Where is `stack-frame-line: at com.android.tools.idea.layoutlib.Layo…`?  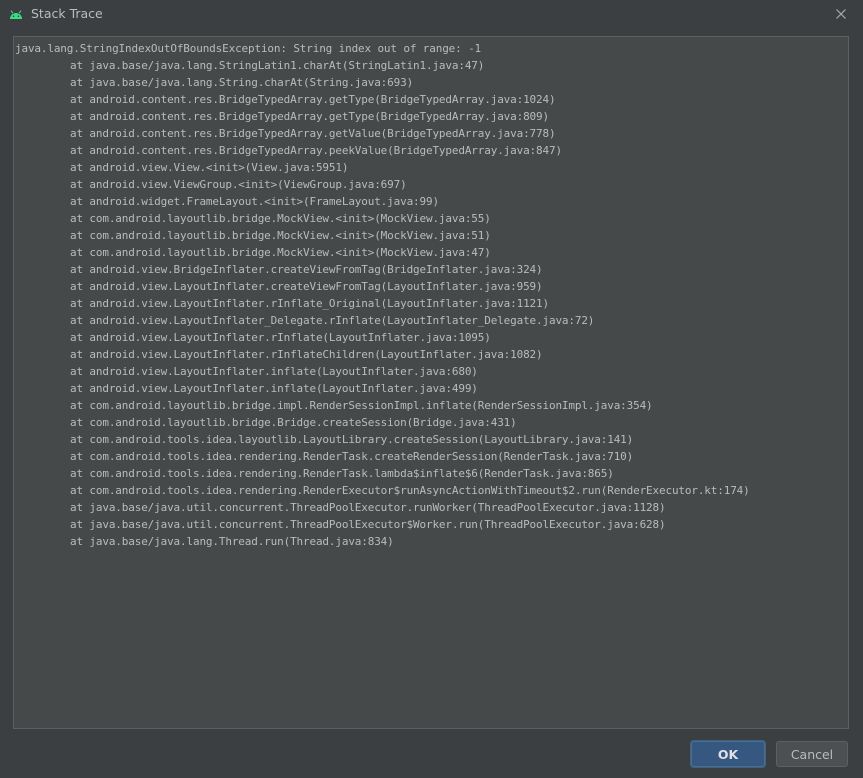 stack-frame-line: at com.android.tools.idea.layoutlib.Layo… is located at coordinates (352, 439).